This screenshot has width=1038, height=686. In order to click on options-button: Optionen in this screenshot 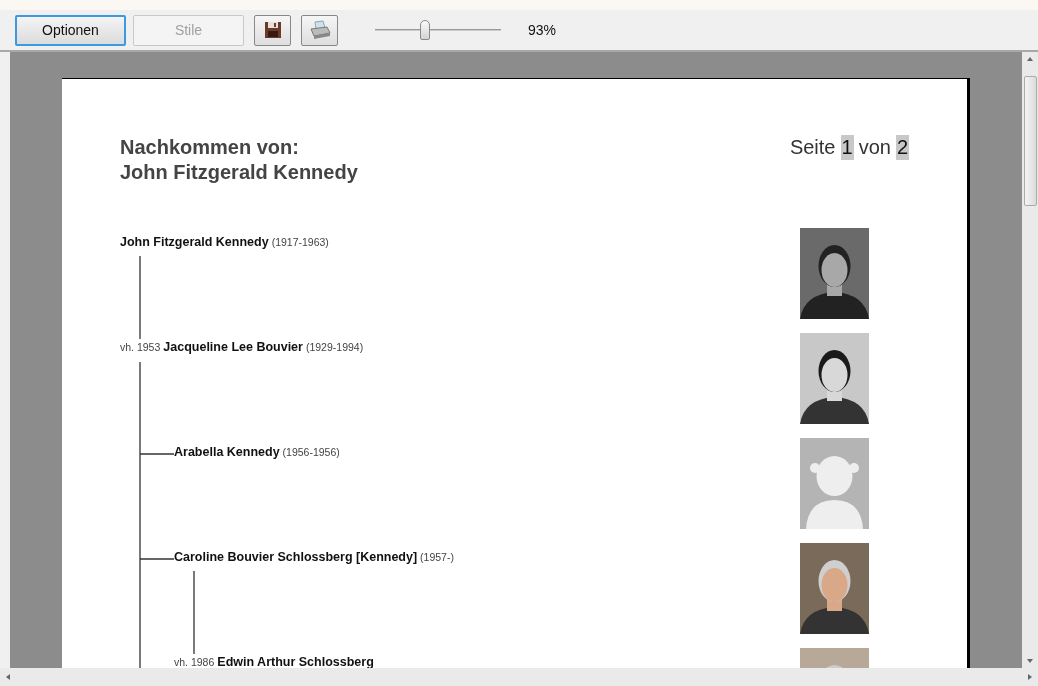, I will do `click(70, 30)`.